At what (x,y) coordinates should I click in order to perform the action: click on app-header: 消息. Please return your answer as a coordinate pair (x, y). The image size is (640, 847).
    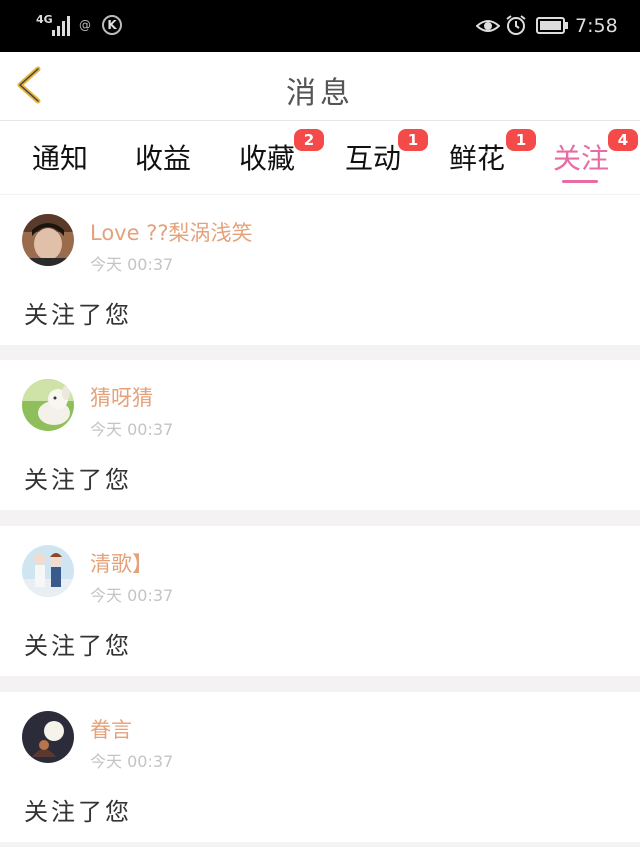
    Looking at the image, I should click on (320, 86).